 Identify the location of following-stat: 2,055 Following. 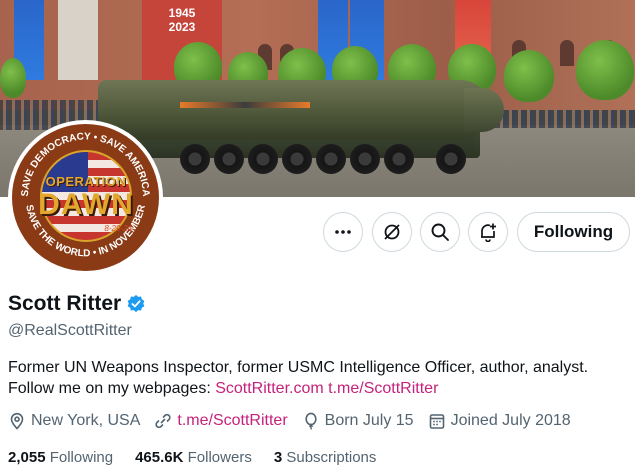
(60, 457).